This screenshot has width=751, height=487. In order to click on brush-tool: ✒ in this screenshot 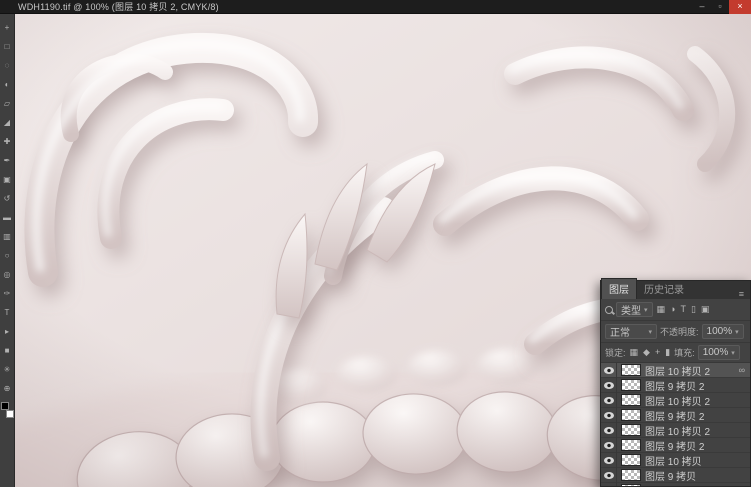, I will do `click(7, 160)`.